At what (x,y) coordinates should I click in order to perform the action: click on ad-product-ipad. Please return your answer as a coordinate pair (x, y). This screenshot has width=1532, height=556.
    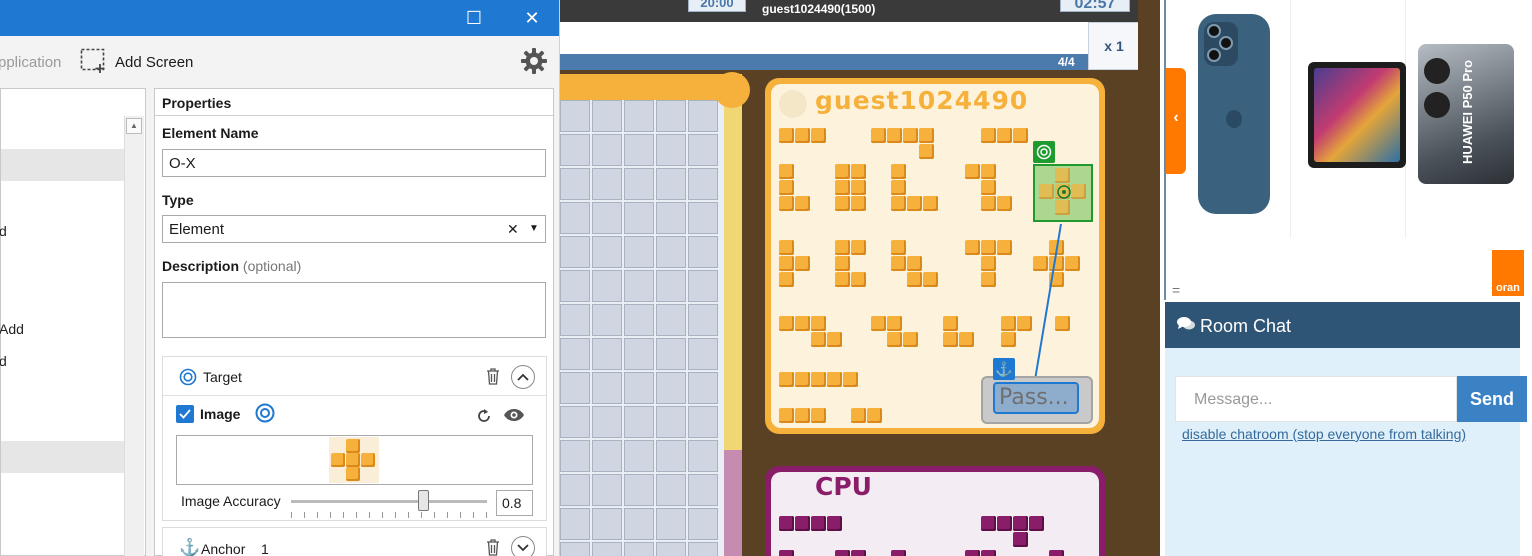
    Looking at the image, I should click on (1356, 119).